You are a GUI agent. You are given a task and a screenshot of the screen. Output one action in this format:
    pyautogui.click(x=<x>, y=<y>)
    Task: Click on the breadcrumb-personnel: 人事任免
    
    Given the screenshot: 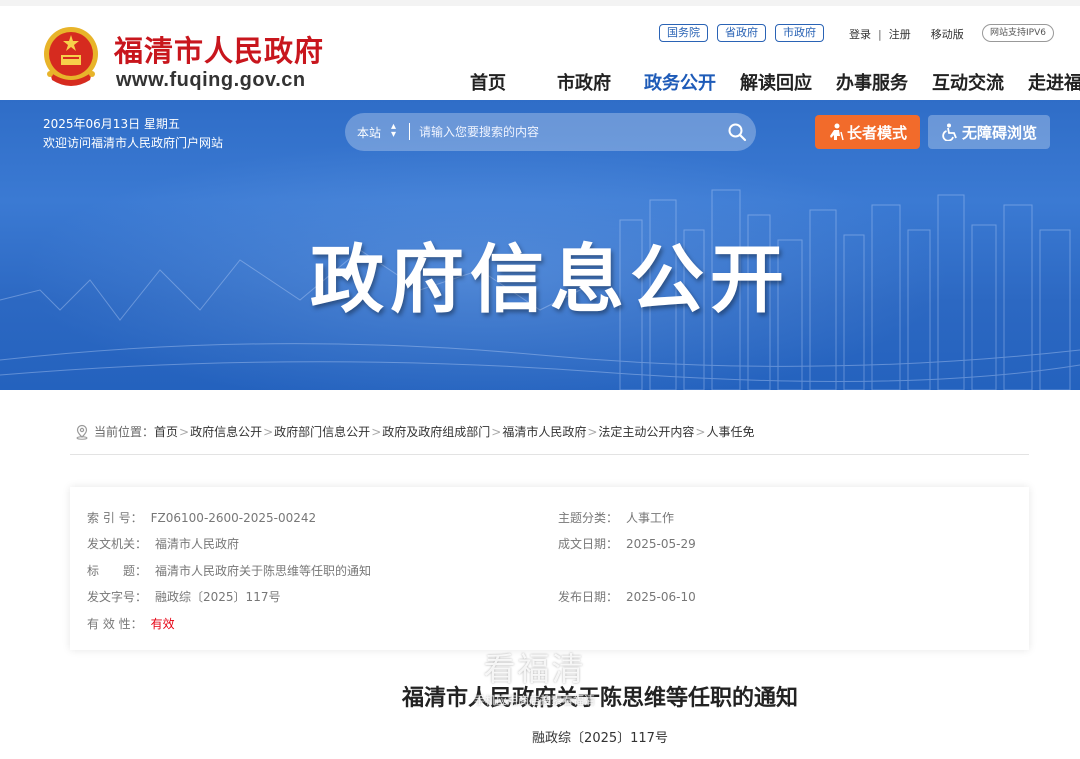 What is the action you would take?
    pyautogui.click(x=730, y=431)
    